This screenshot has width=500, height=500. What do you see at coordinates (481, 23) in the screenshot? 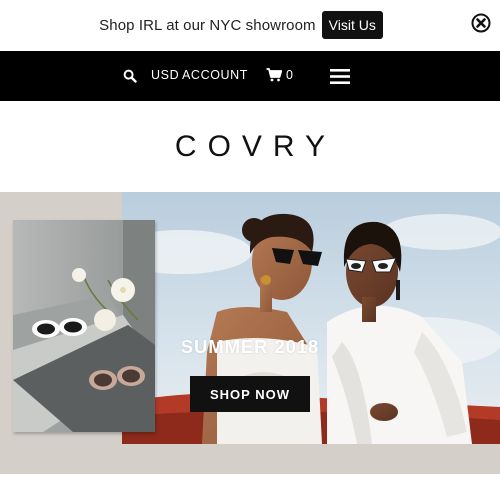
I see `close-icon` at bounding box center [481, 23].